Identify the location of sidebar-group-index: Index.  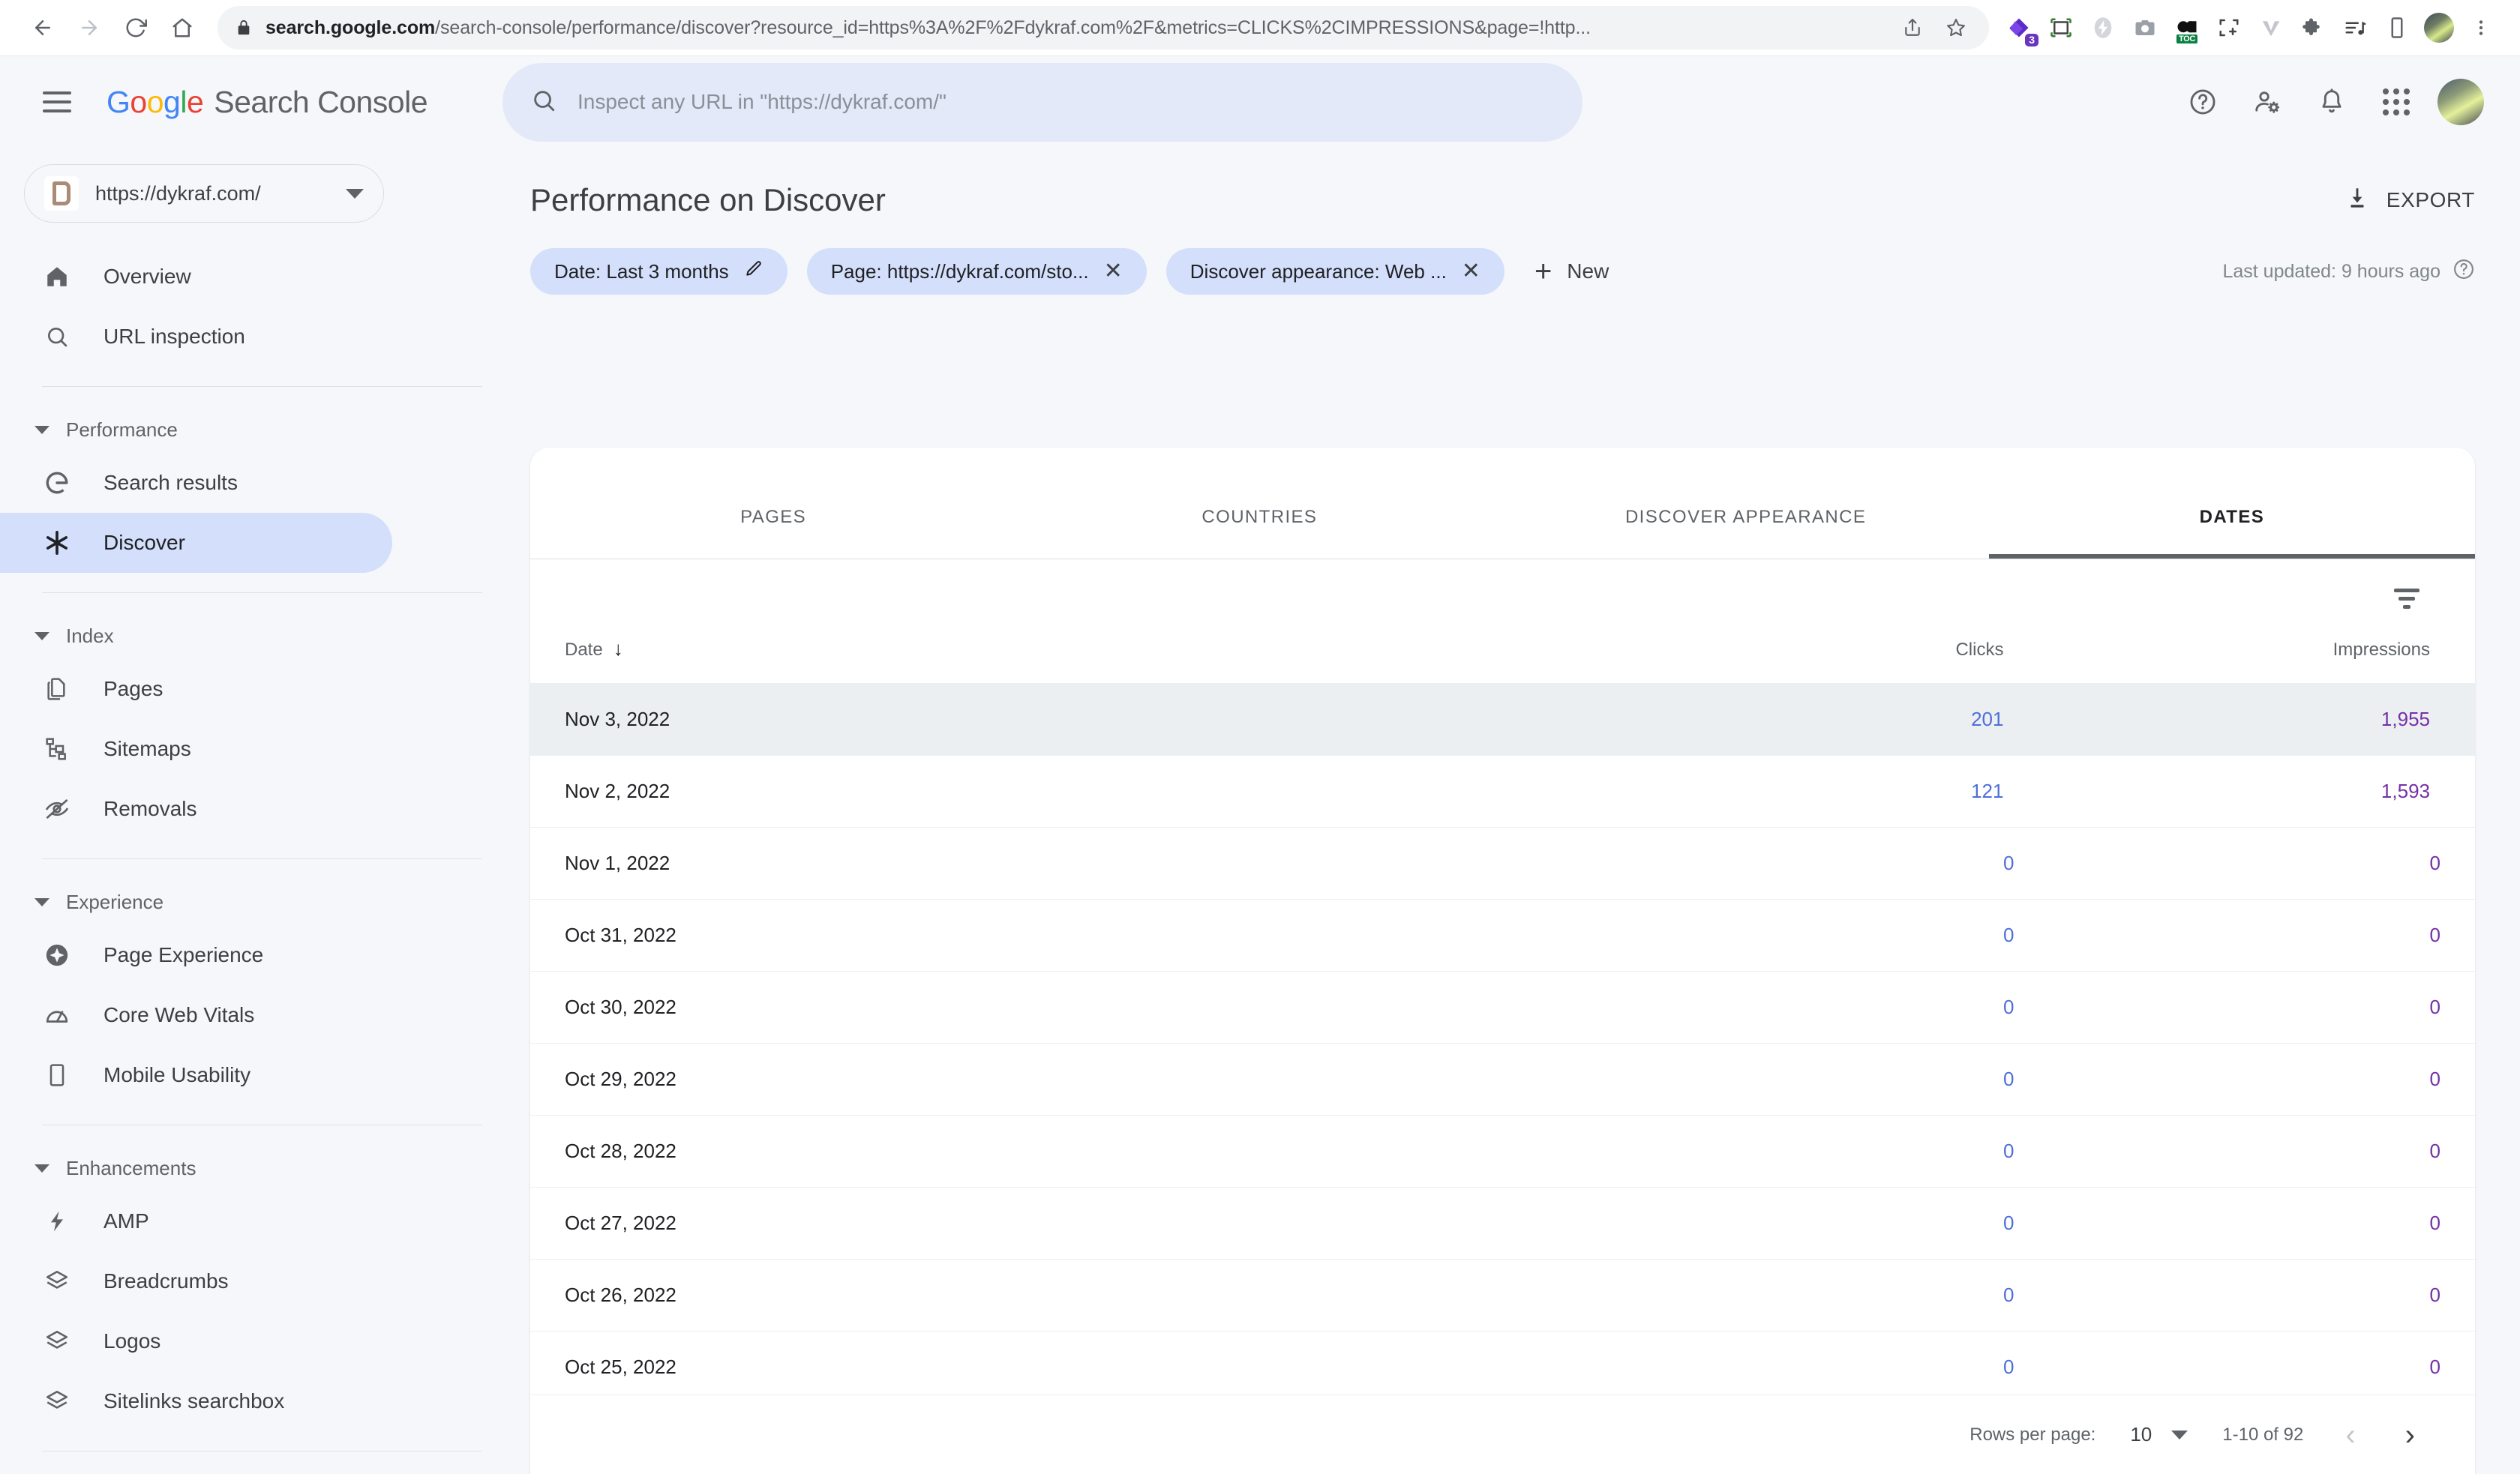
(256, 636).